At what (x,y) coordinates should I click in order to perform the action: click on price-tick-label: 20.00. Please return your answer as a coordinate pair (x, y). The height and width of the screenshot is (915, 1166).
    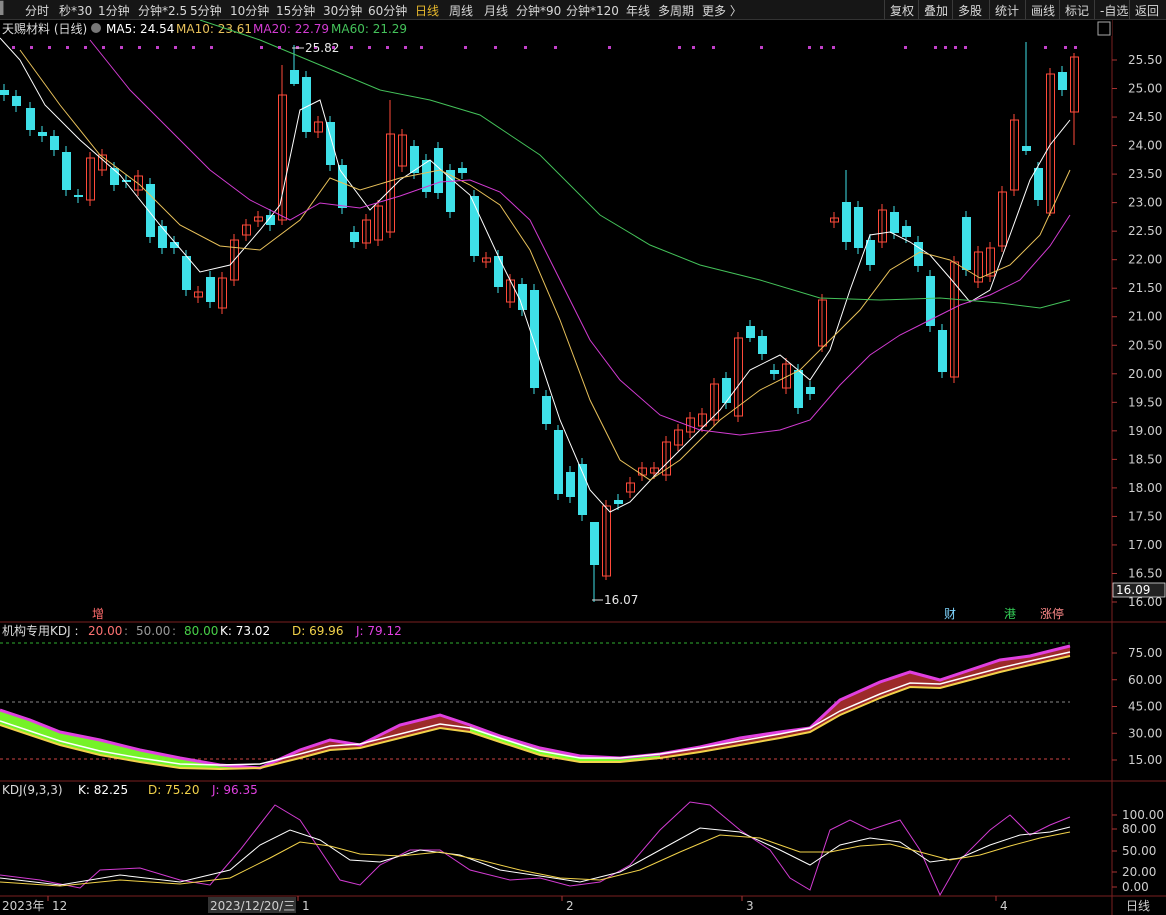
    Looking at the image, I should click on (1145, 374).